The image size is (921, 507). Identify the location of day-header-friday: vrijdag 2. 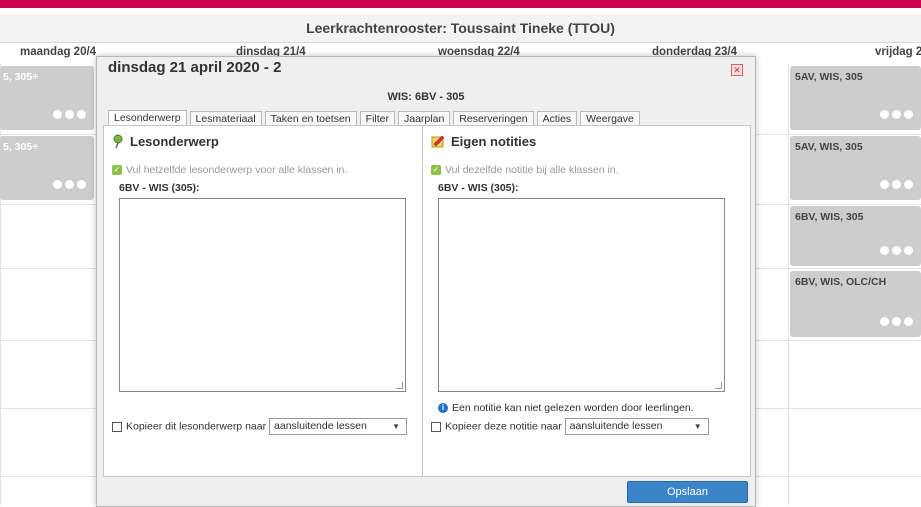
(898, 52).